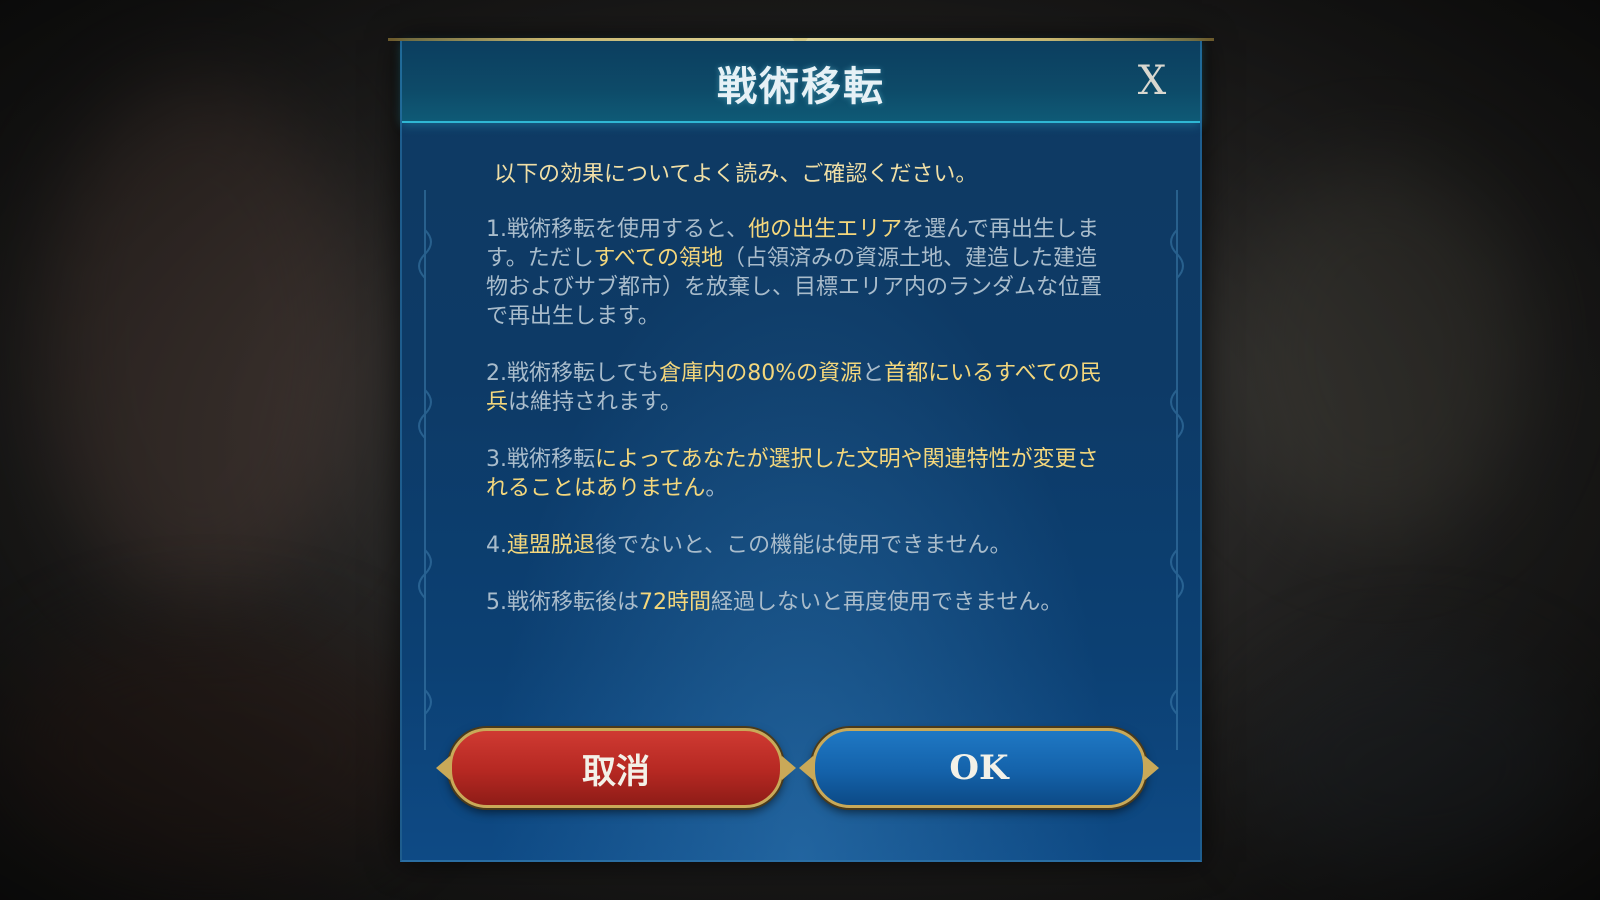  What do you see at coordinates (1152, 81) in the screenshot?
I see `close-icon: X` at bounding box center [1152, 81].